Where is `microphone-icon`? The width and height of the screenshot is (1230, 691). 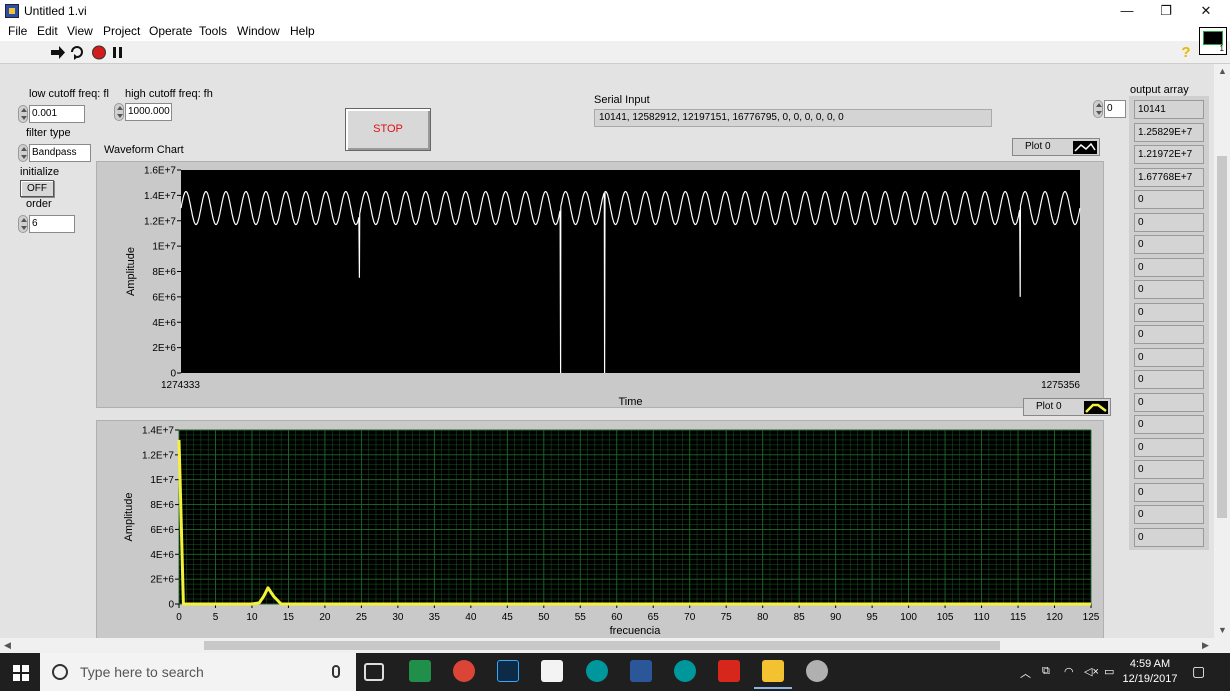
microphone-icon is located at coordinates (336, 671).